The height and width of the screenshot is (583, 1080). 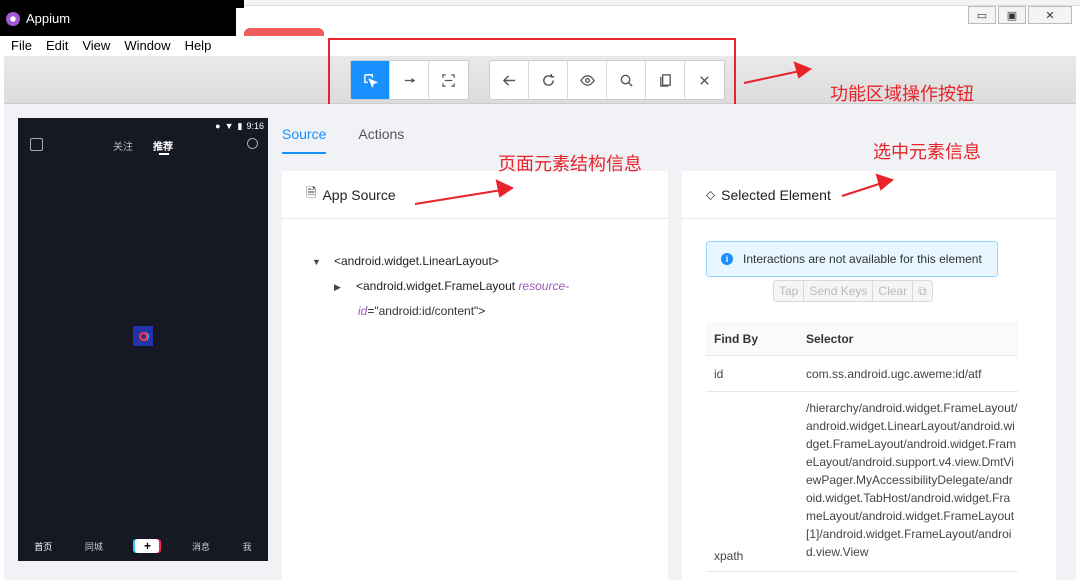 I want to click on annotation-arrows, so click(x=654, y=133).